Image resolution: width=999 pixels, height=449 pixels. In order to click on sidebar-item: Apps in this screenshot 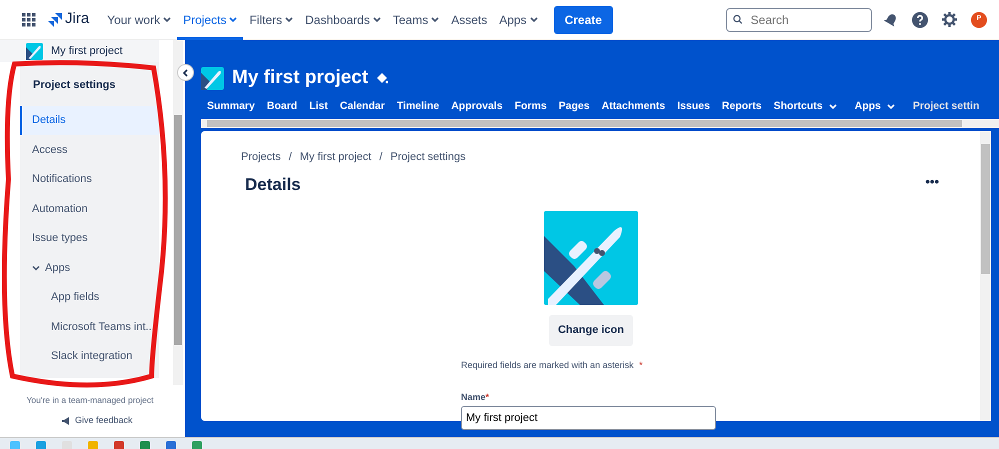, I will do `click(89, 267)`.